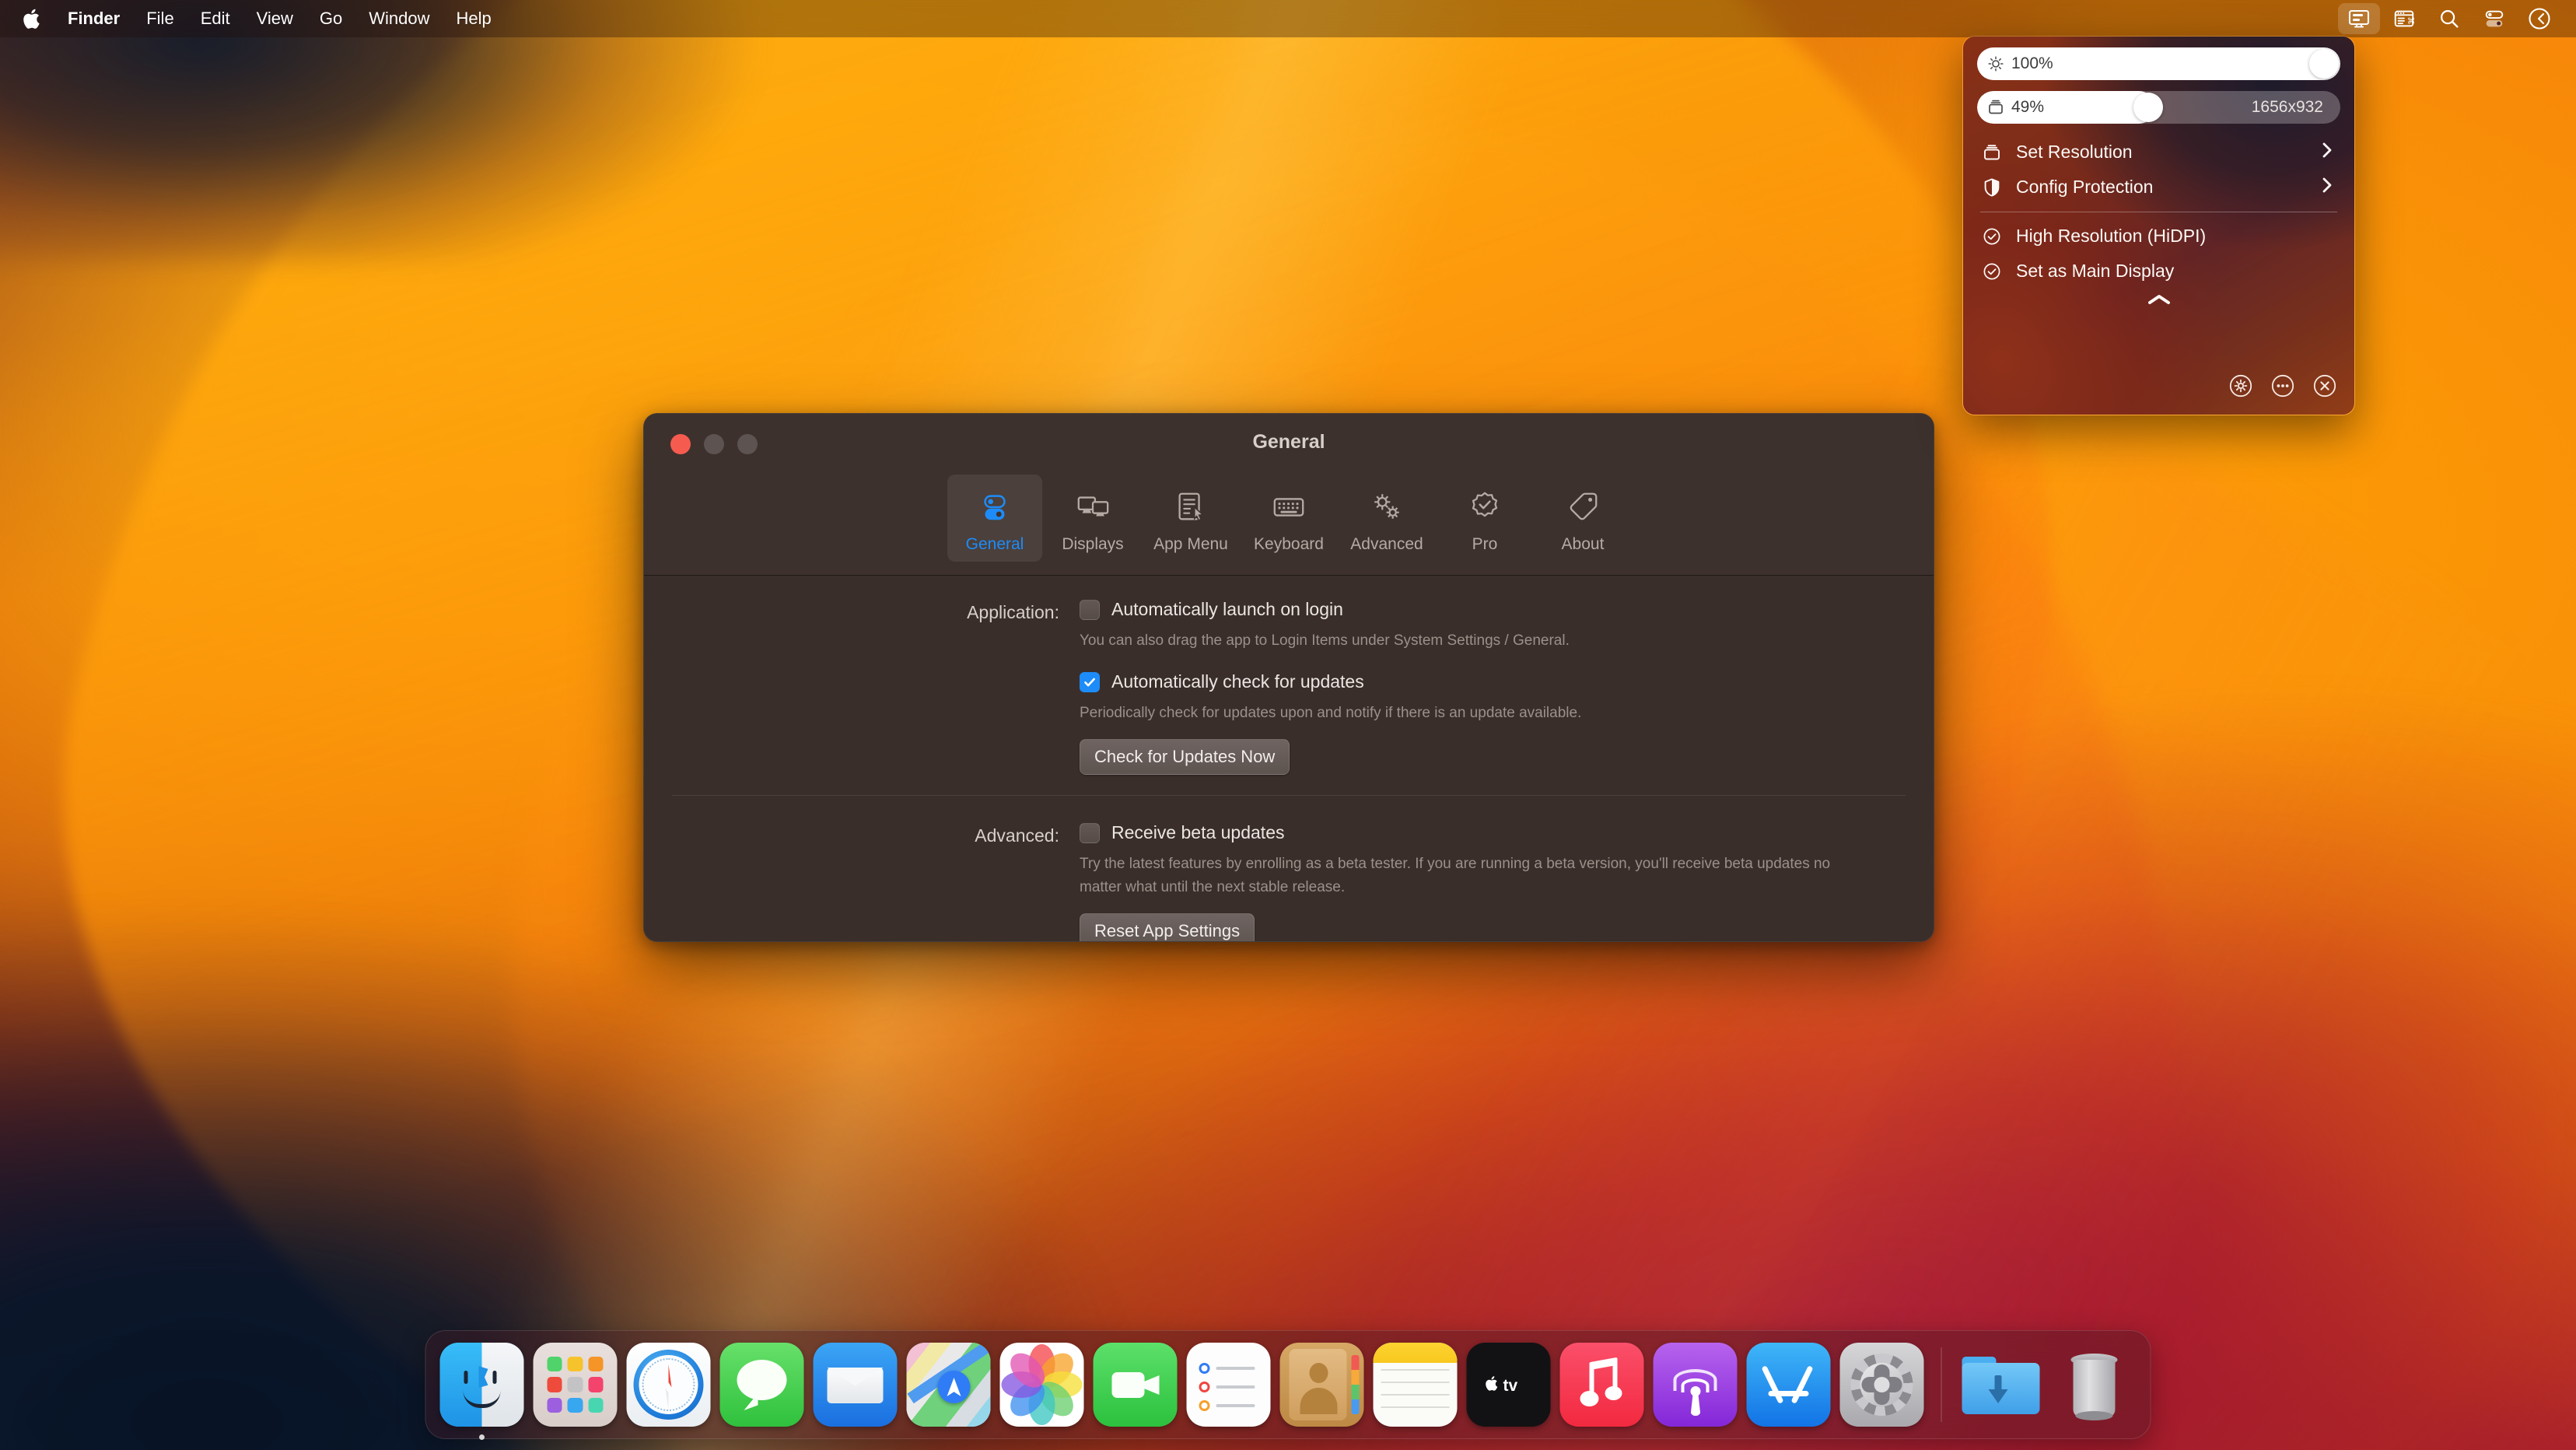 The image size is (2576, 1450). I want to click on downloads-folder-icon, so click(2001, 1385).